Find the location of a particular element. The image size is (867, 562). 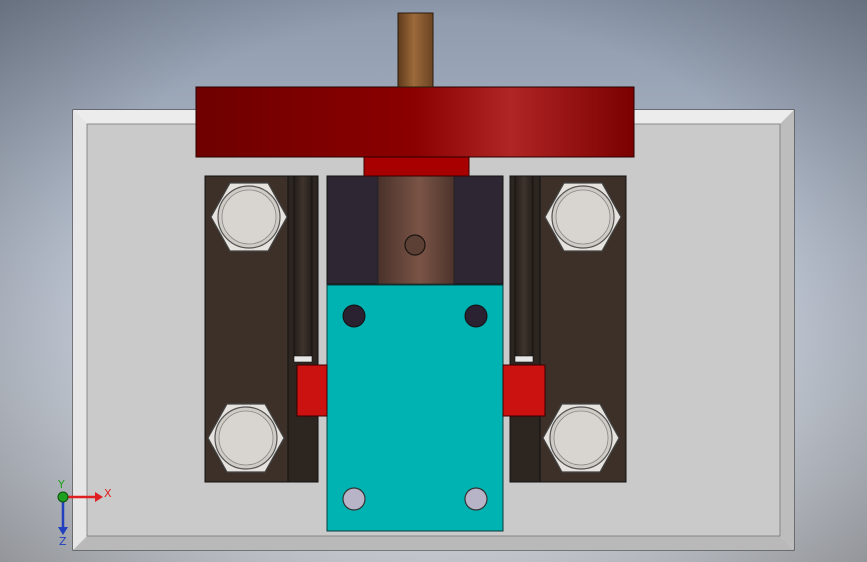

slider-screw-top-left is located at coordinates (354, 316).